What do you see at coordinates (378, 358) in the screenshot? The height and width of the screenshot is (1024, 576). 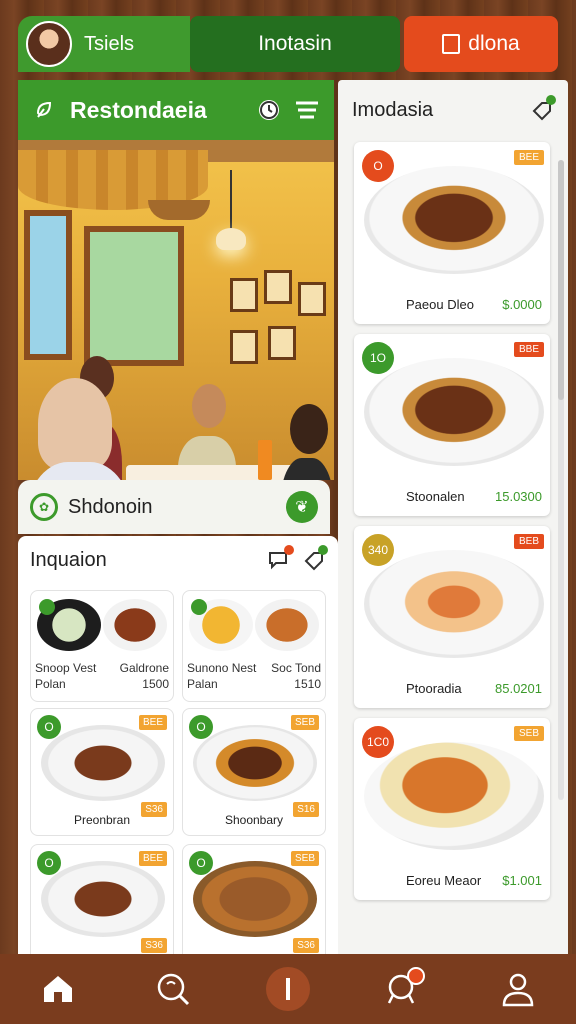 I see `card-badge: 1O` at bounding box center [378, 358].